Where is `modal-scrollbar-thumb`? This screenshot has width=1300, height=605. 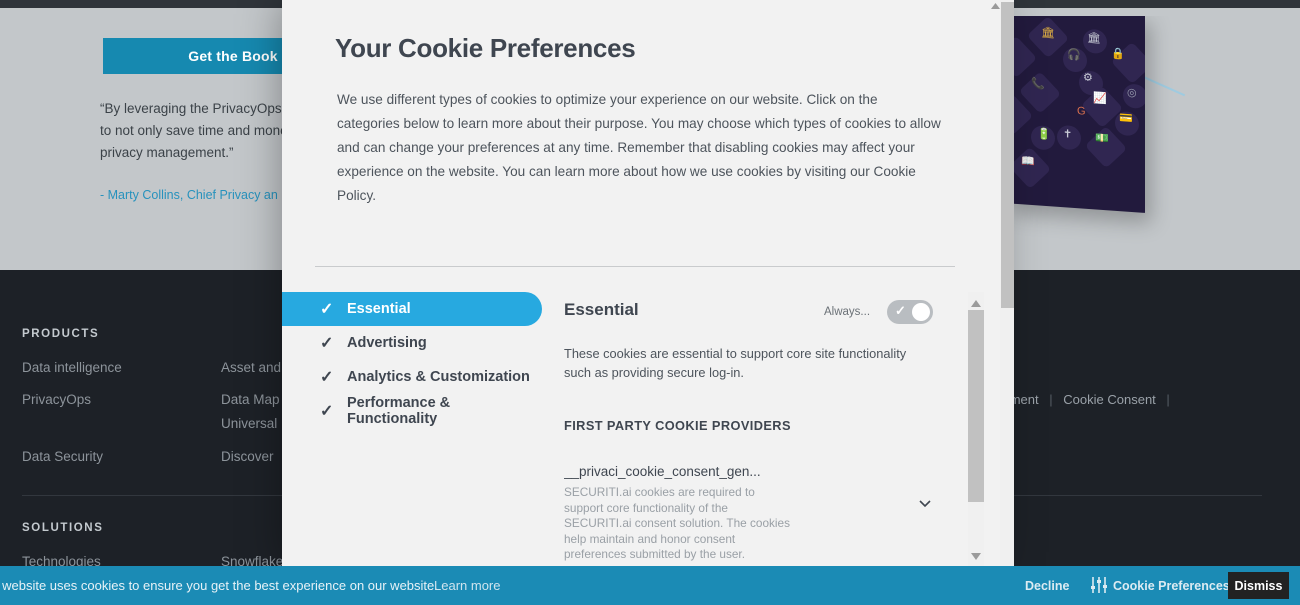 modal-scrollbar-thumb is located at coordinates (1007, 155).